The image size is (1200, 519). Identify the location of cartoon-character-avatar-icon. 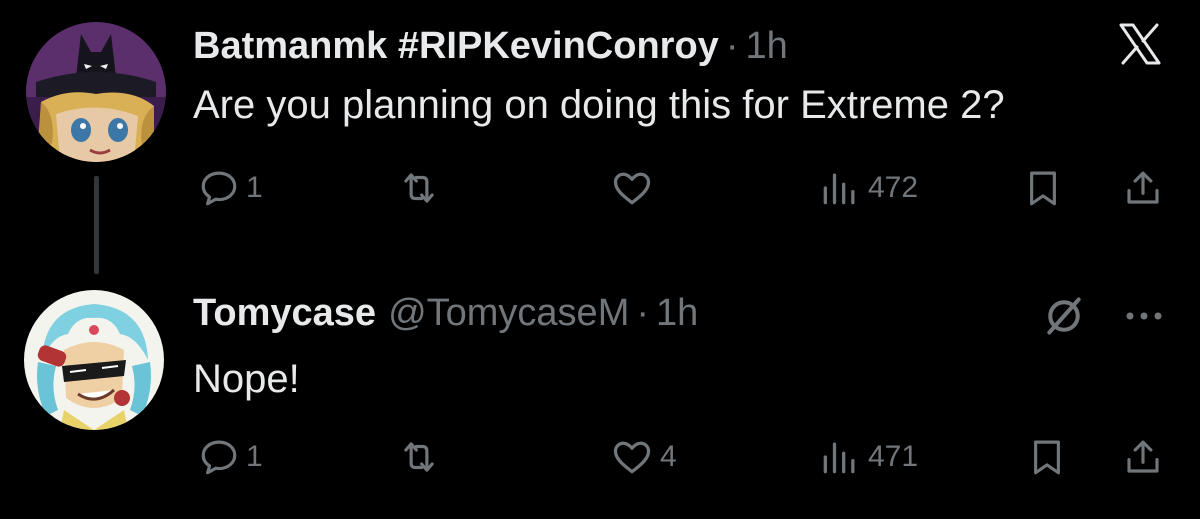
(94, 360).